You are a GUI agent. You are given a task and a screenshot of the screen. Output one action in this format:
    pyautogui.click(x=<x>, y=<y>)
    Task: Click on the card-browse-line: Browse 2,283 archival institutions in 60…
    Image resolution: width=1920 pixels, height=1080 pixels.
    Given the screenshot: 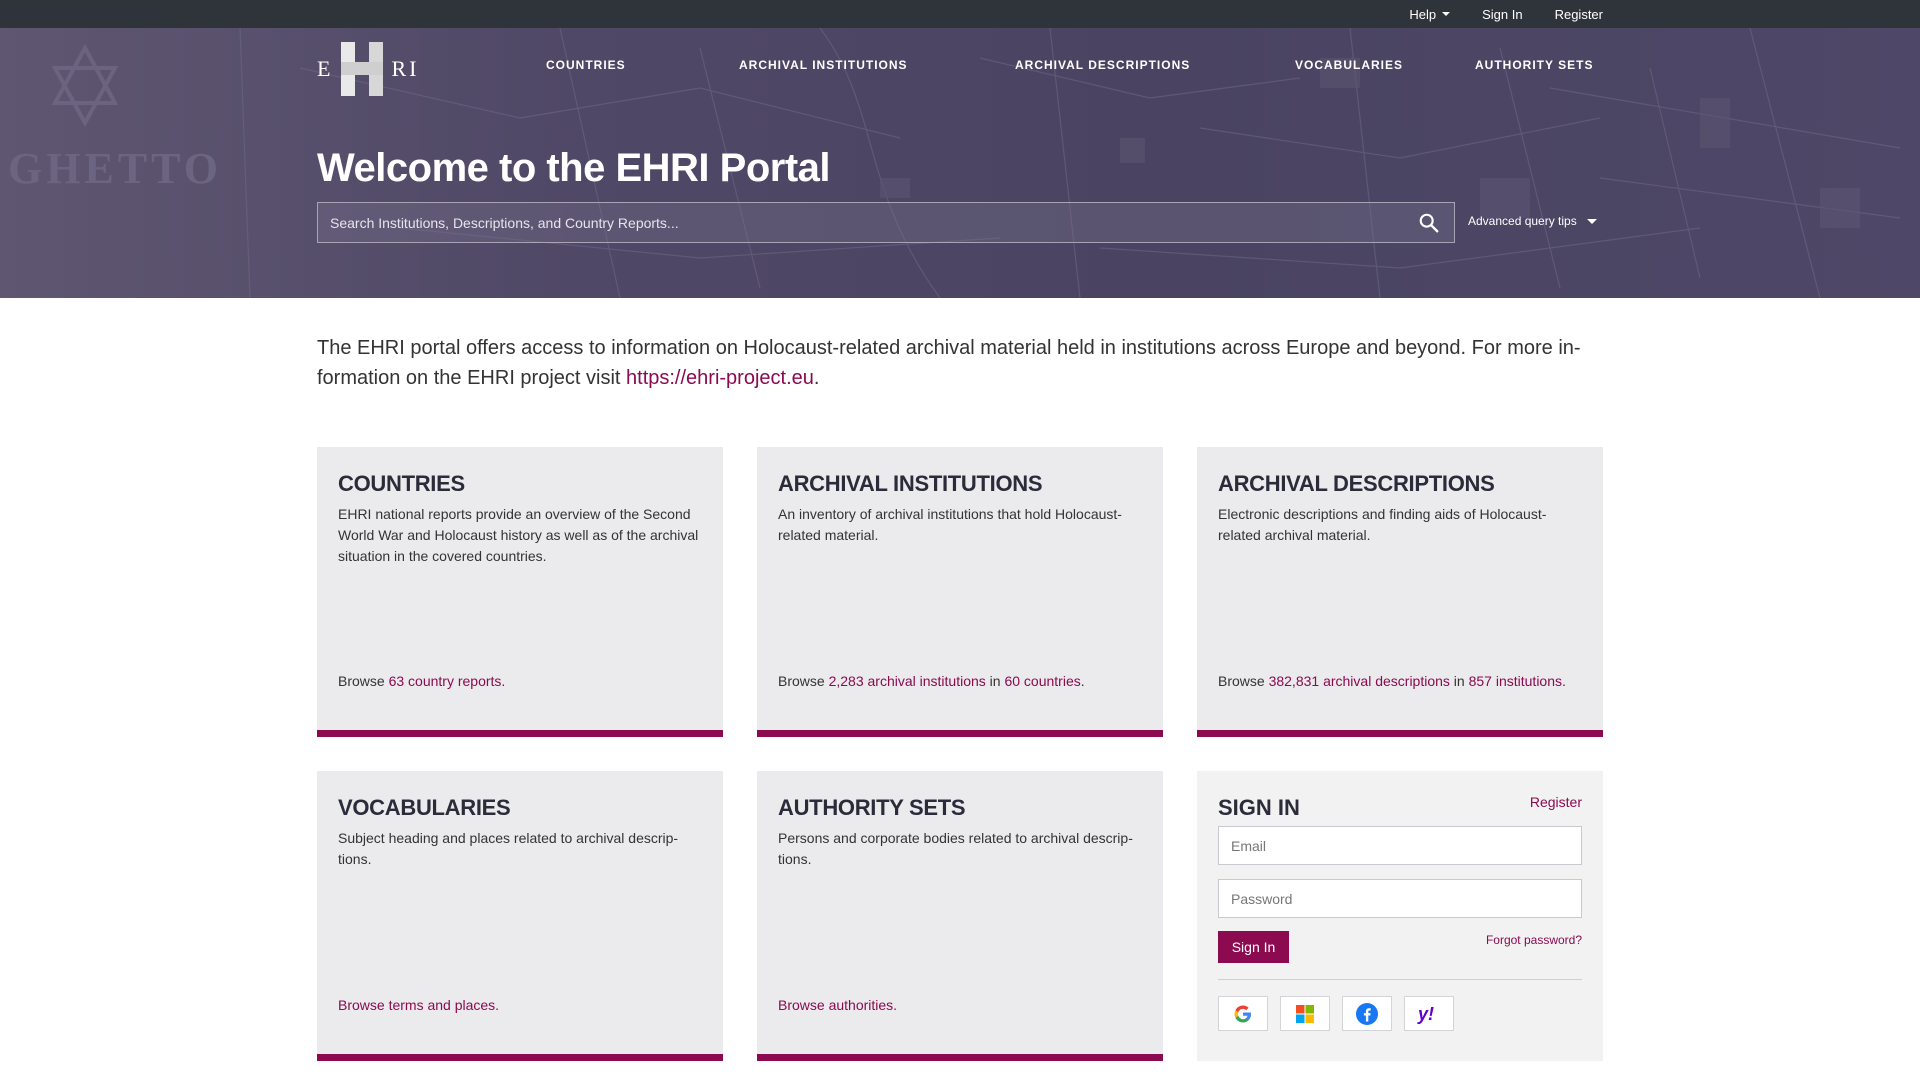 What is the action you would take?
    pyautogui.click(x=931, y=681)
    